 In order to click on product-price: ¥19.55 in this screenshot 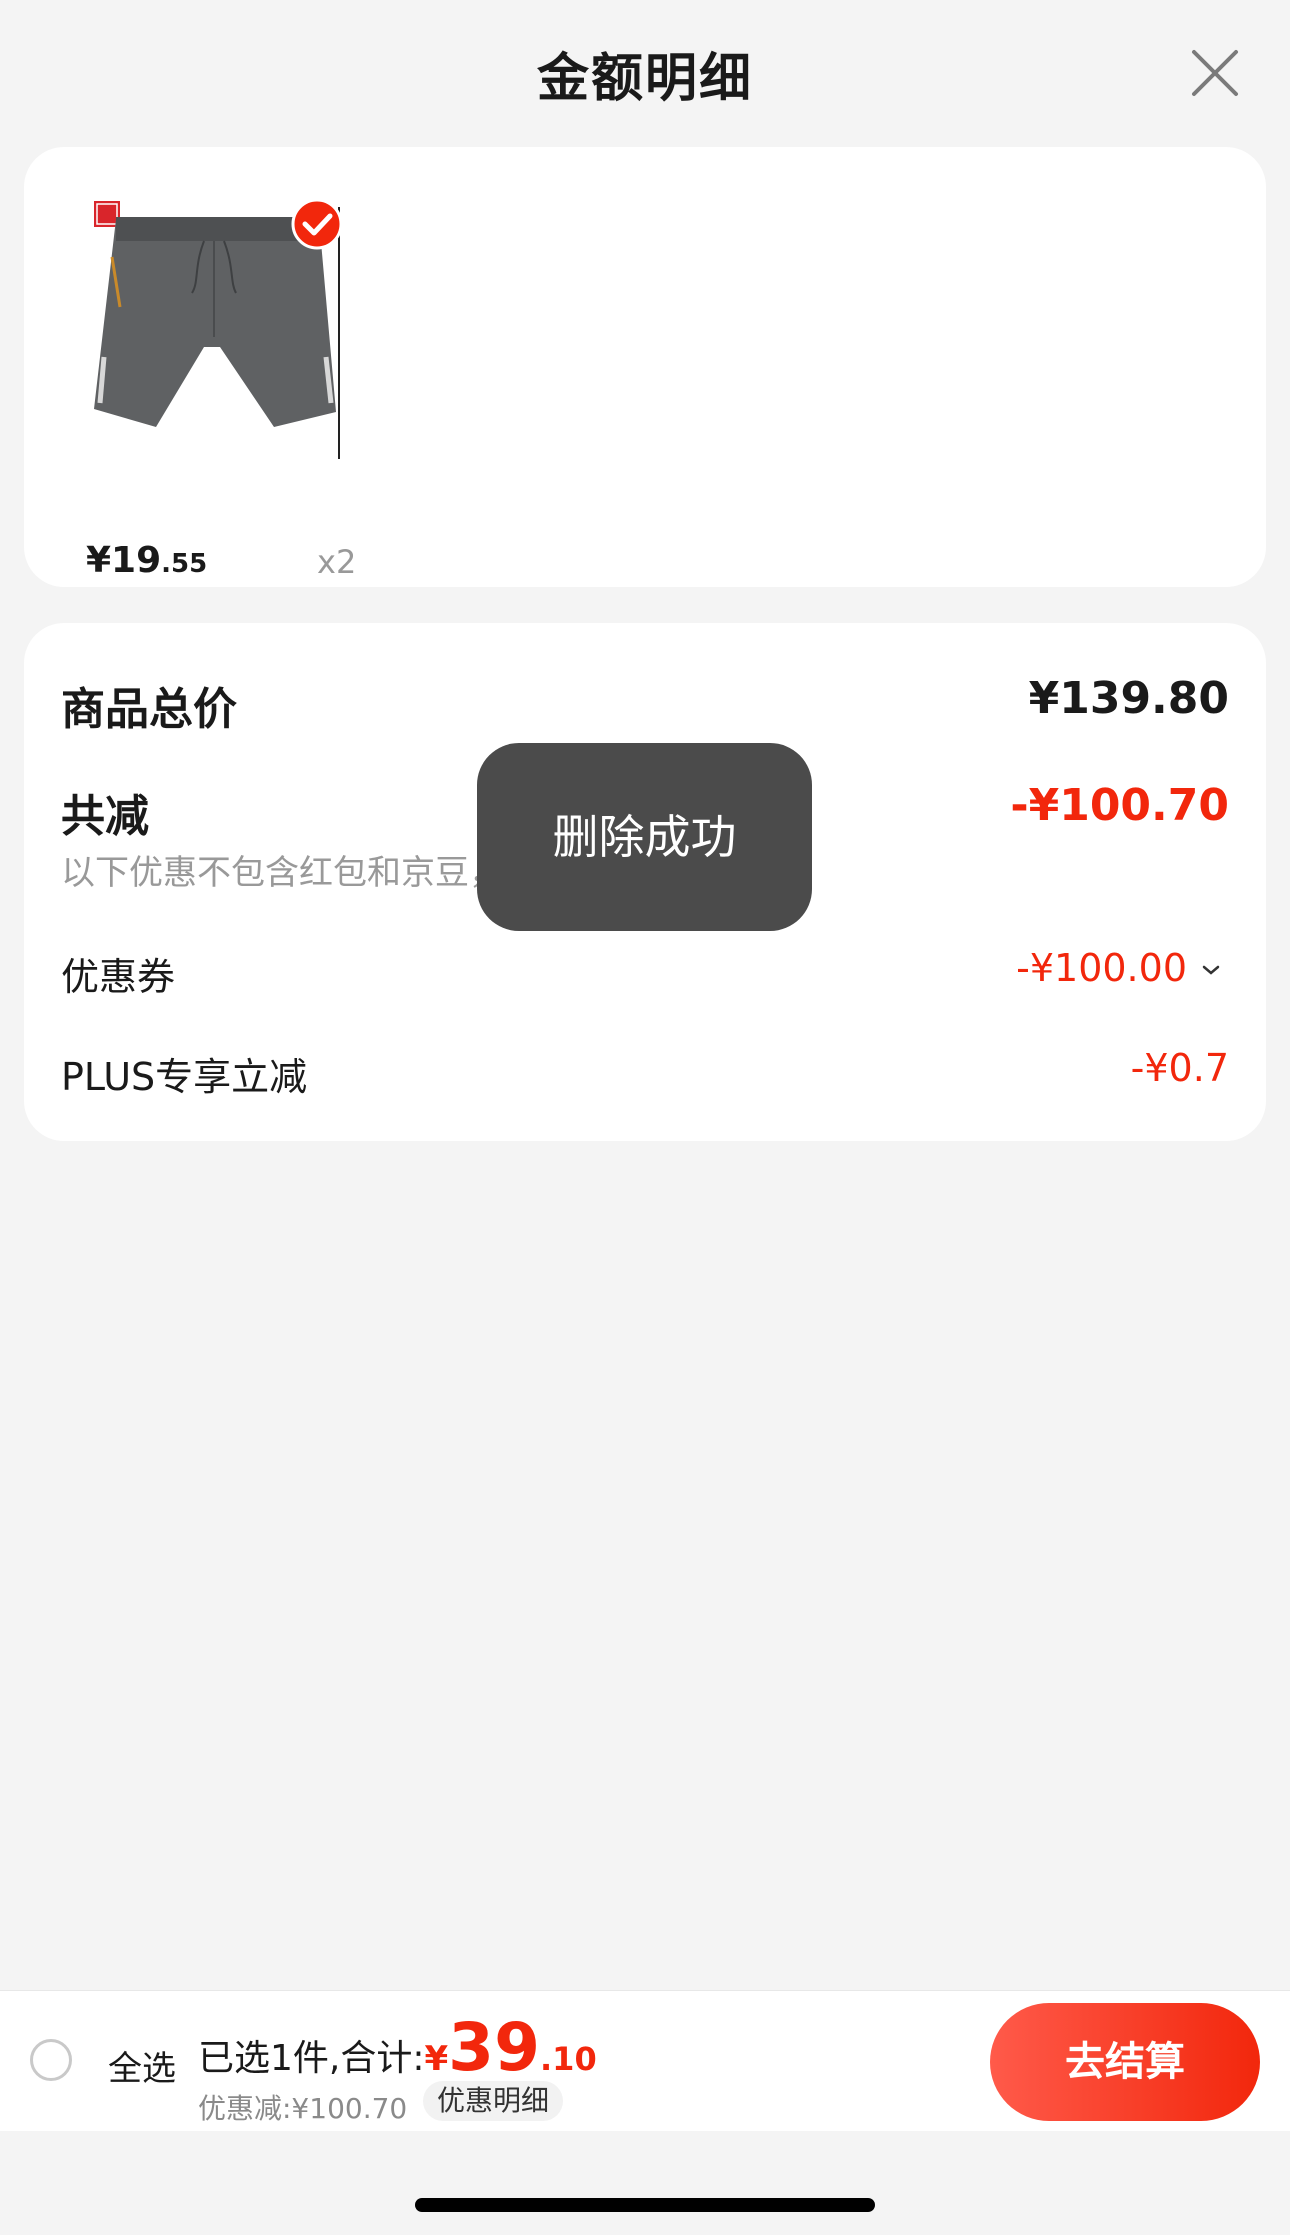, I will do `click(147, 560)`.